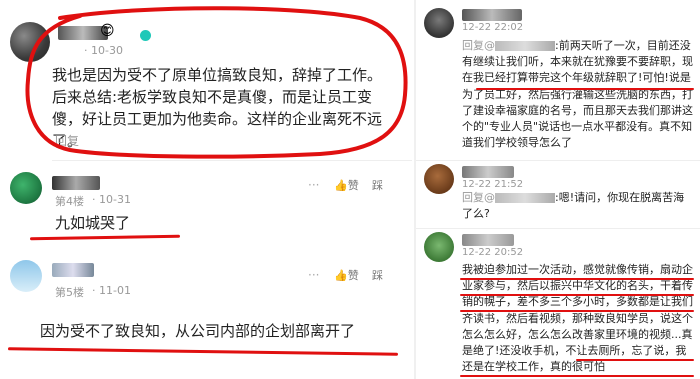 This screenshot has width=700, height=379. What do you see at coordinates (93, 223) in the screenshot?
I see `comment-text: 九如城哭了` at bounding box center [93, 223].